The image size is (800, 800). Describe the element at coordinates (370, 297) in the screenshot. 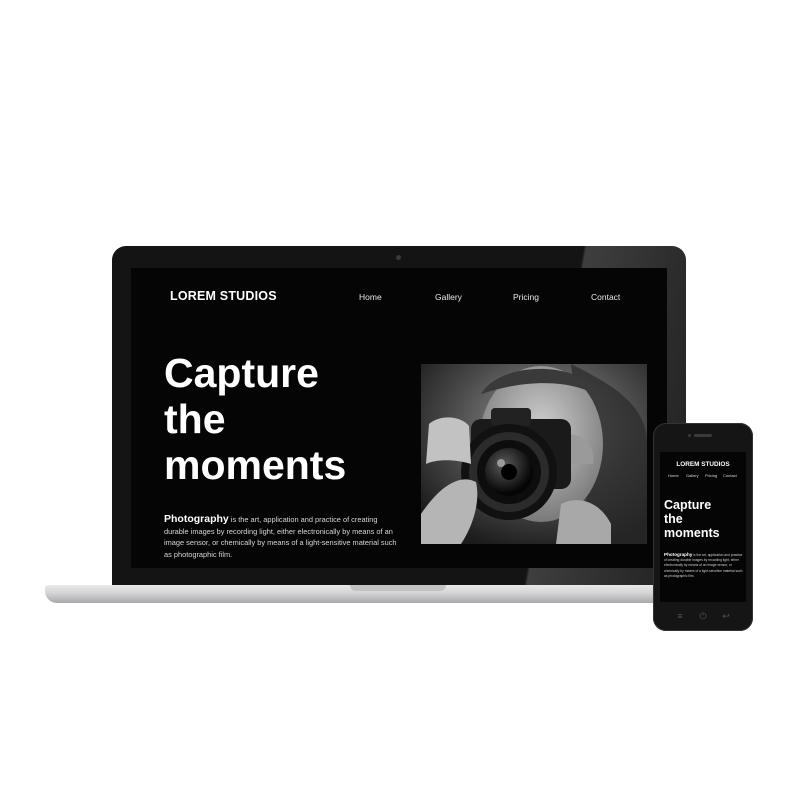

I see `nav-home: Home` at that location.